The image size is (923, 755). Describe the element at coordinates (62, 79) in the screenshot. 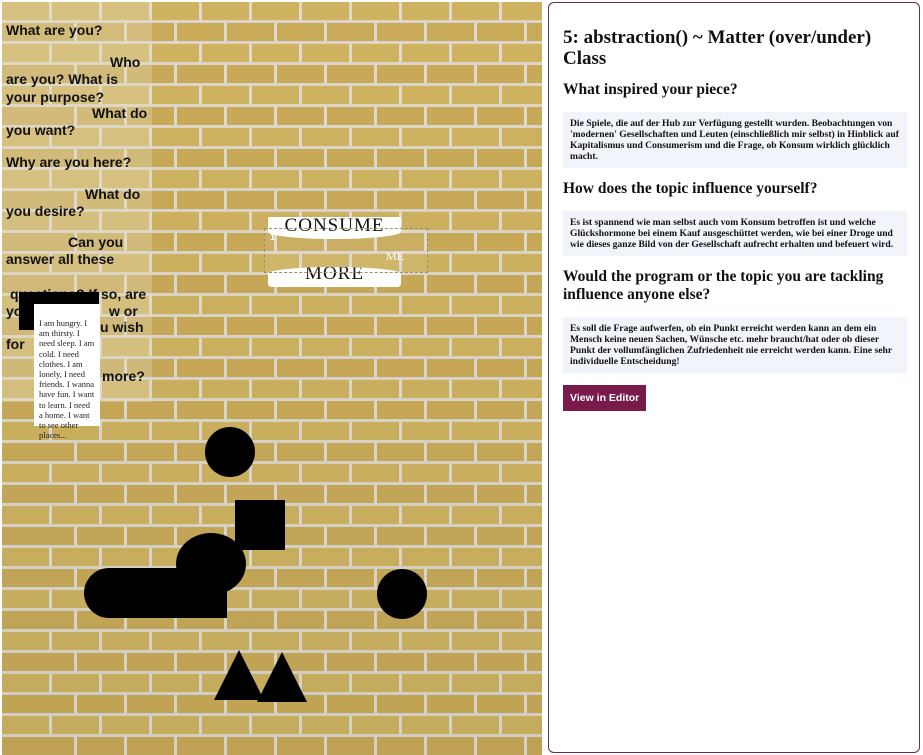

I see `question-line: are you? What is` at that location.